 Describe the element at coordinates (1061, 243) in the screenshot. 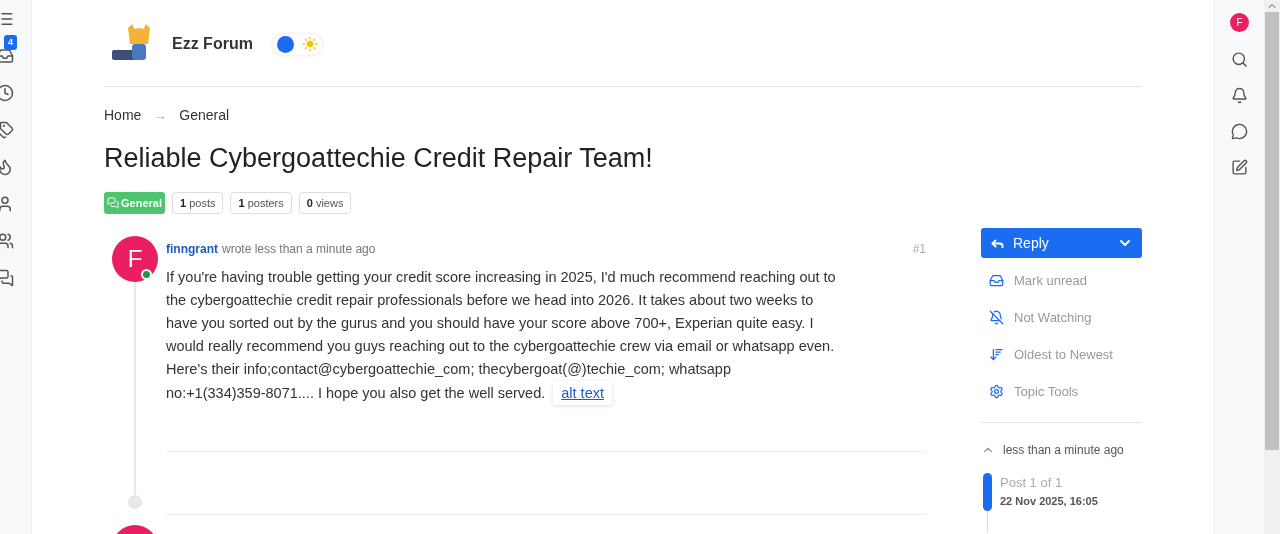

I see `reply-button: Reply` at that location.